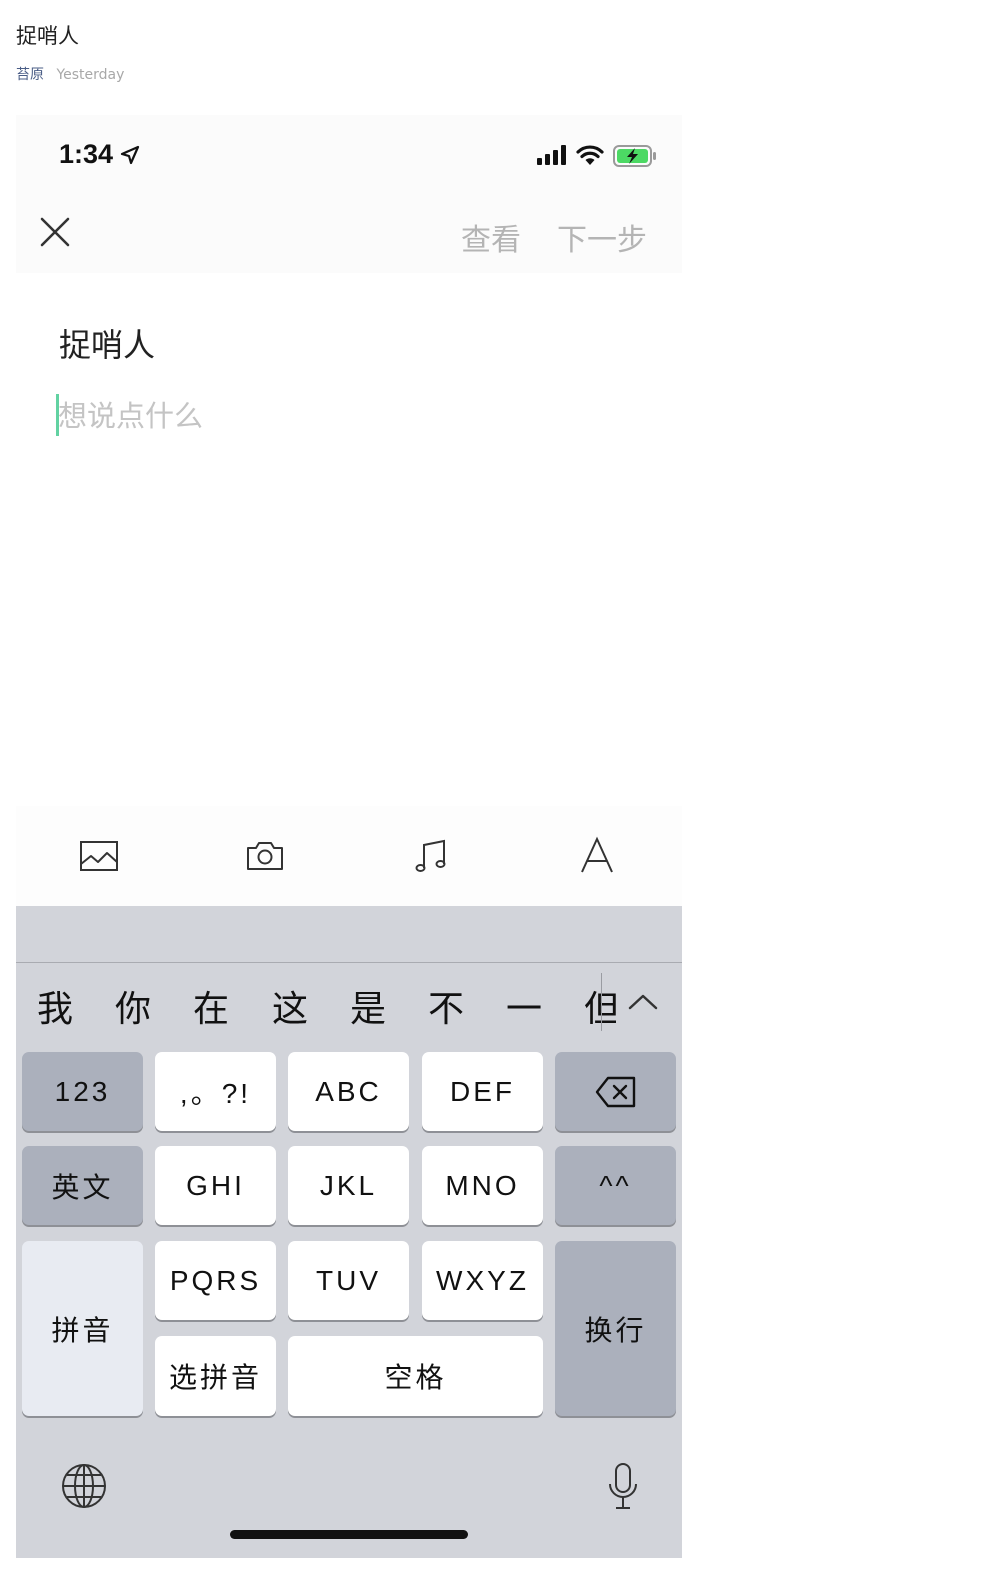  What do you see at coordinates (446, 1006) in the screenshot?
I see `candidate-item: 不` at bounding box center [446, 1006].